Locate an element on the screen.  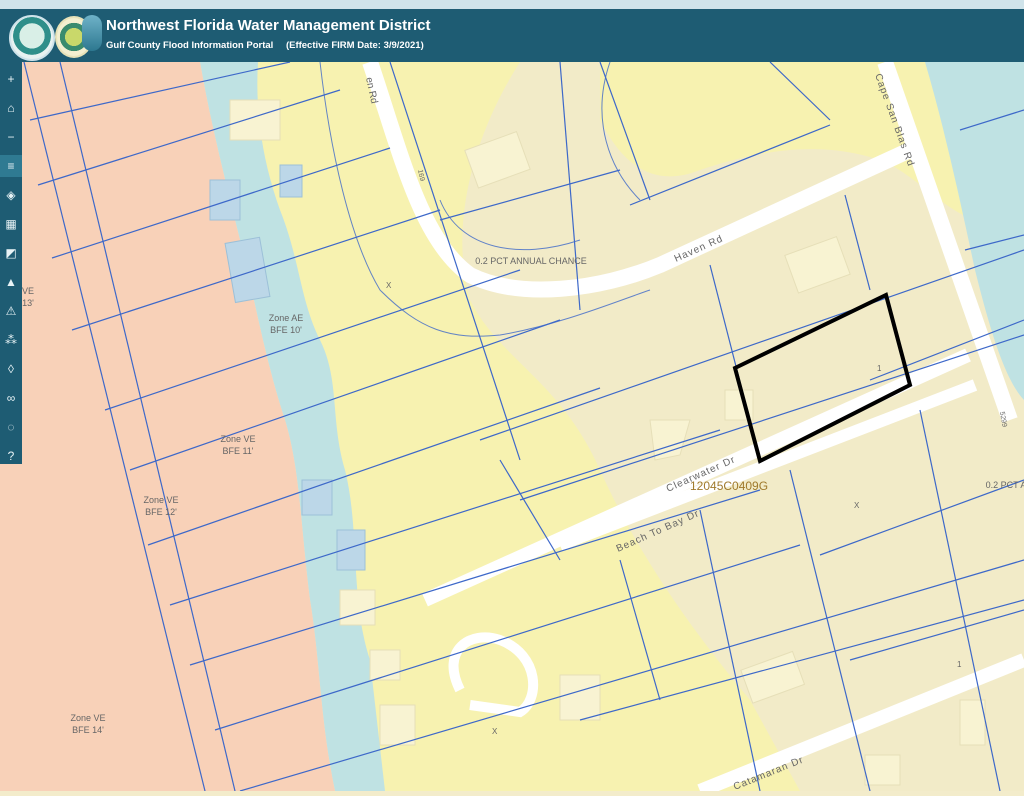
label-ve11-zone: Zone VE is located at coordinates (237, 439).